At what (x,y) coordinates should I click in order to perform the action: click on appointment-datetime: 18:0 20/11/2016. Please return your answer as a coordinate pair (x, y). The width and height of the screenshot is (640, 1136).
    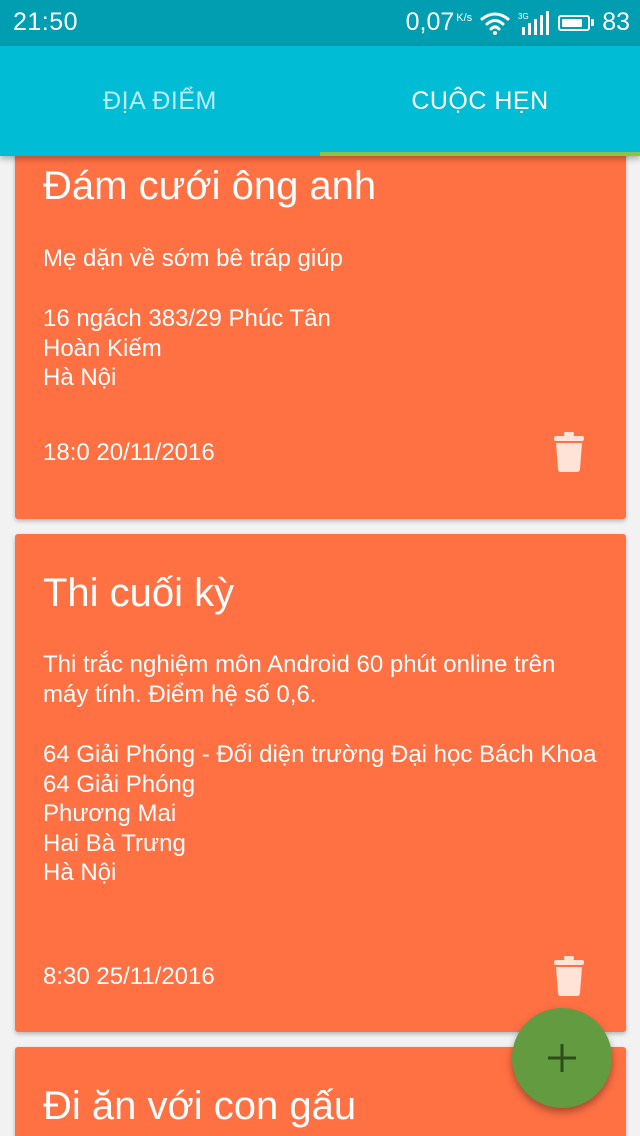
    Looking at the image, I should click on (129, 452).